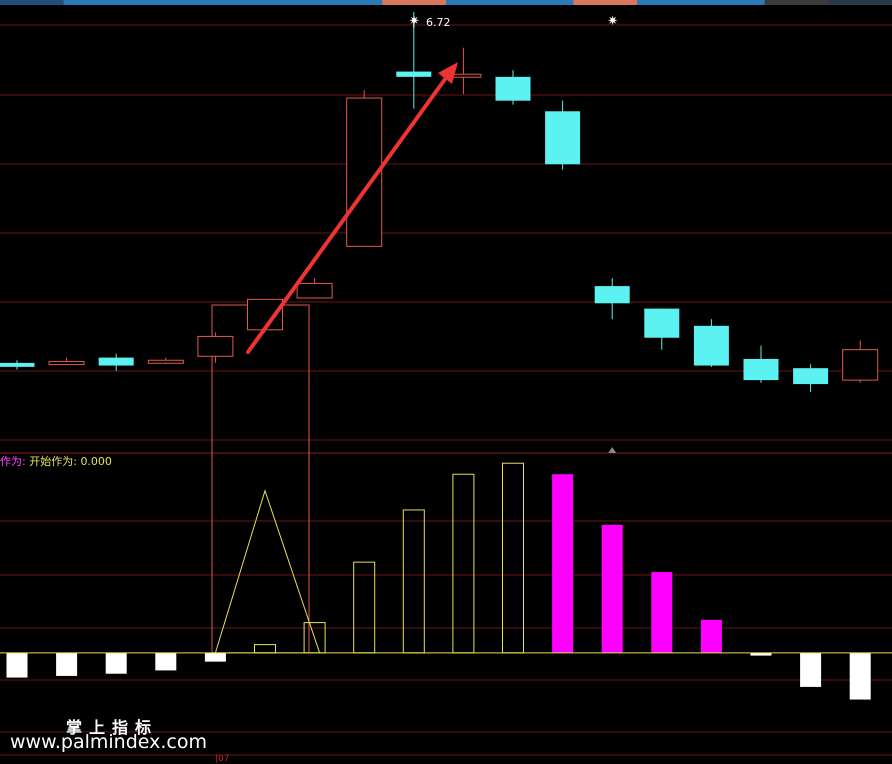  Describe the element at coordinates (260, 479) in the screenshot. I see `selection-box` at that location.